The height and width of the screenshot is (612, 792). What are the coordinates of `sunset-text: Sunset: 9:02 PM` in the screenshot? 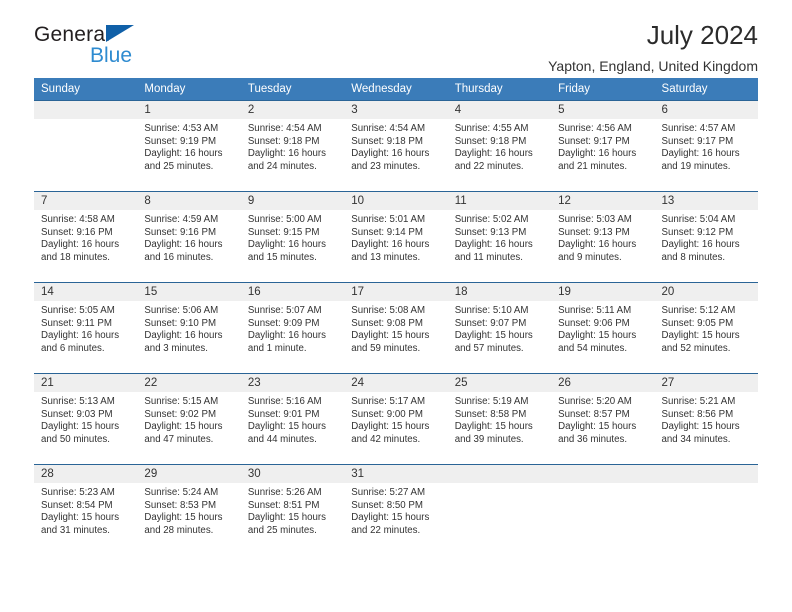 It's located at (180, 414).